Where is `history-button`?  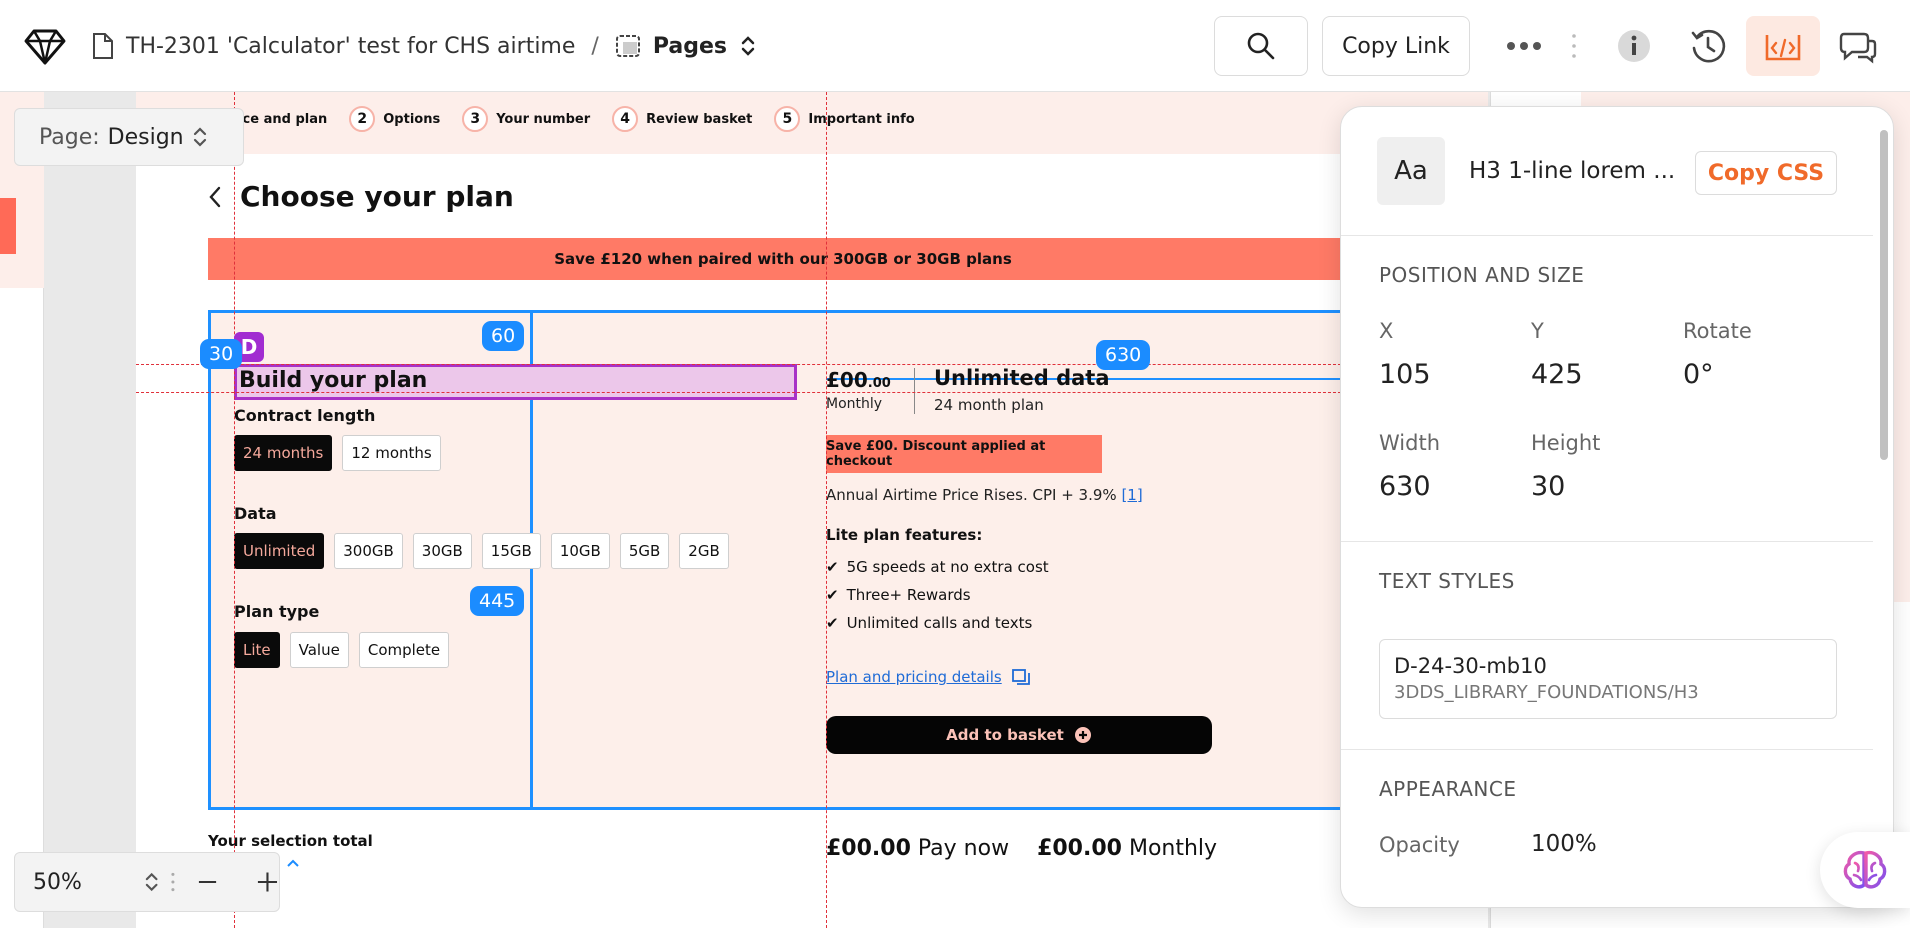
history-button is located at coordinates (1708, 46).